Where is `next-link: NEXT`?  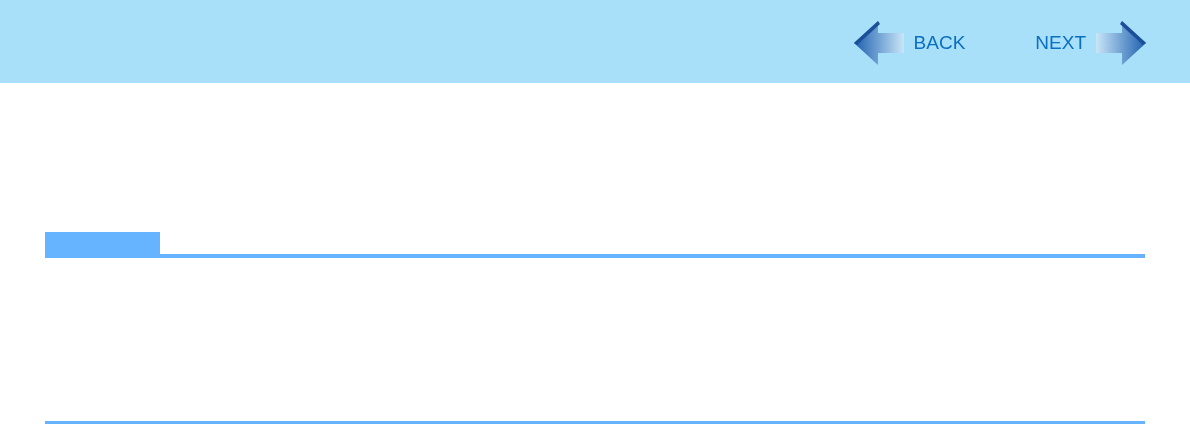 next-link: NEXT is located at coordinates (1090, 41).